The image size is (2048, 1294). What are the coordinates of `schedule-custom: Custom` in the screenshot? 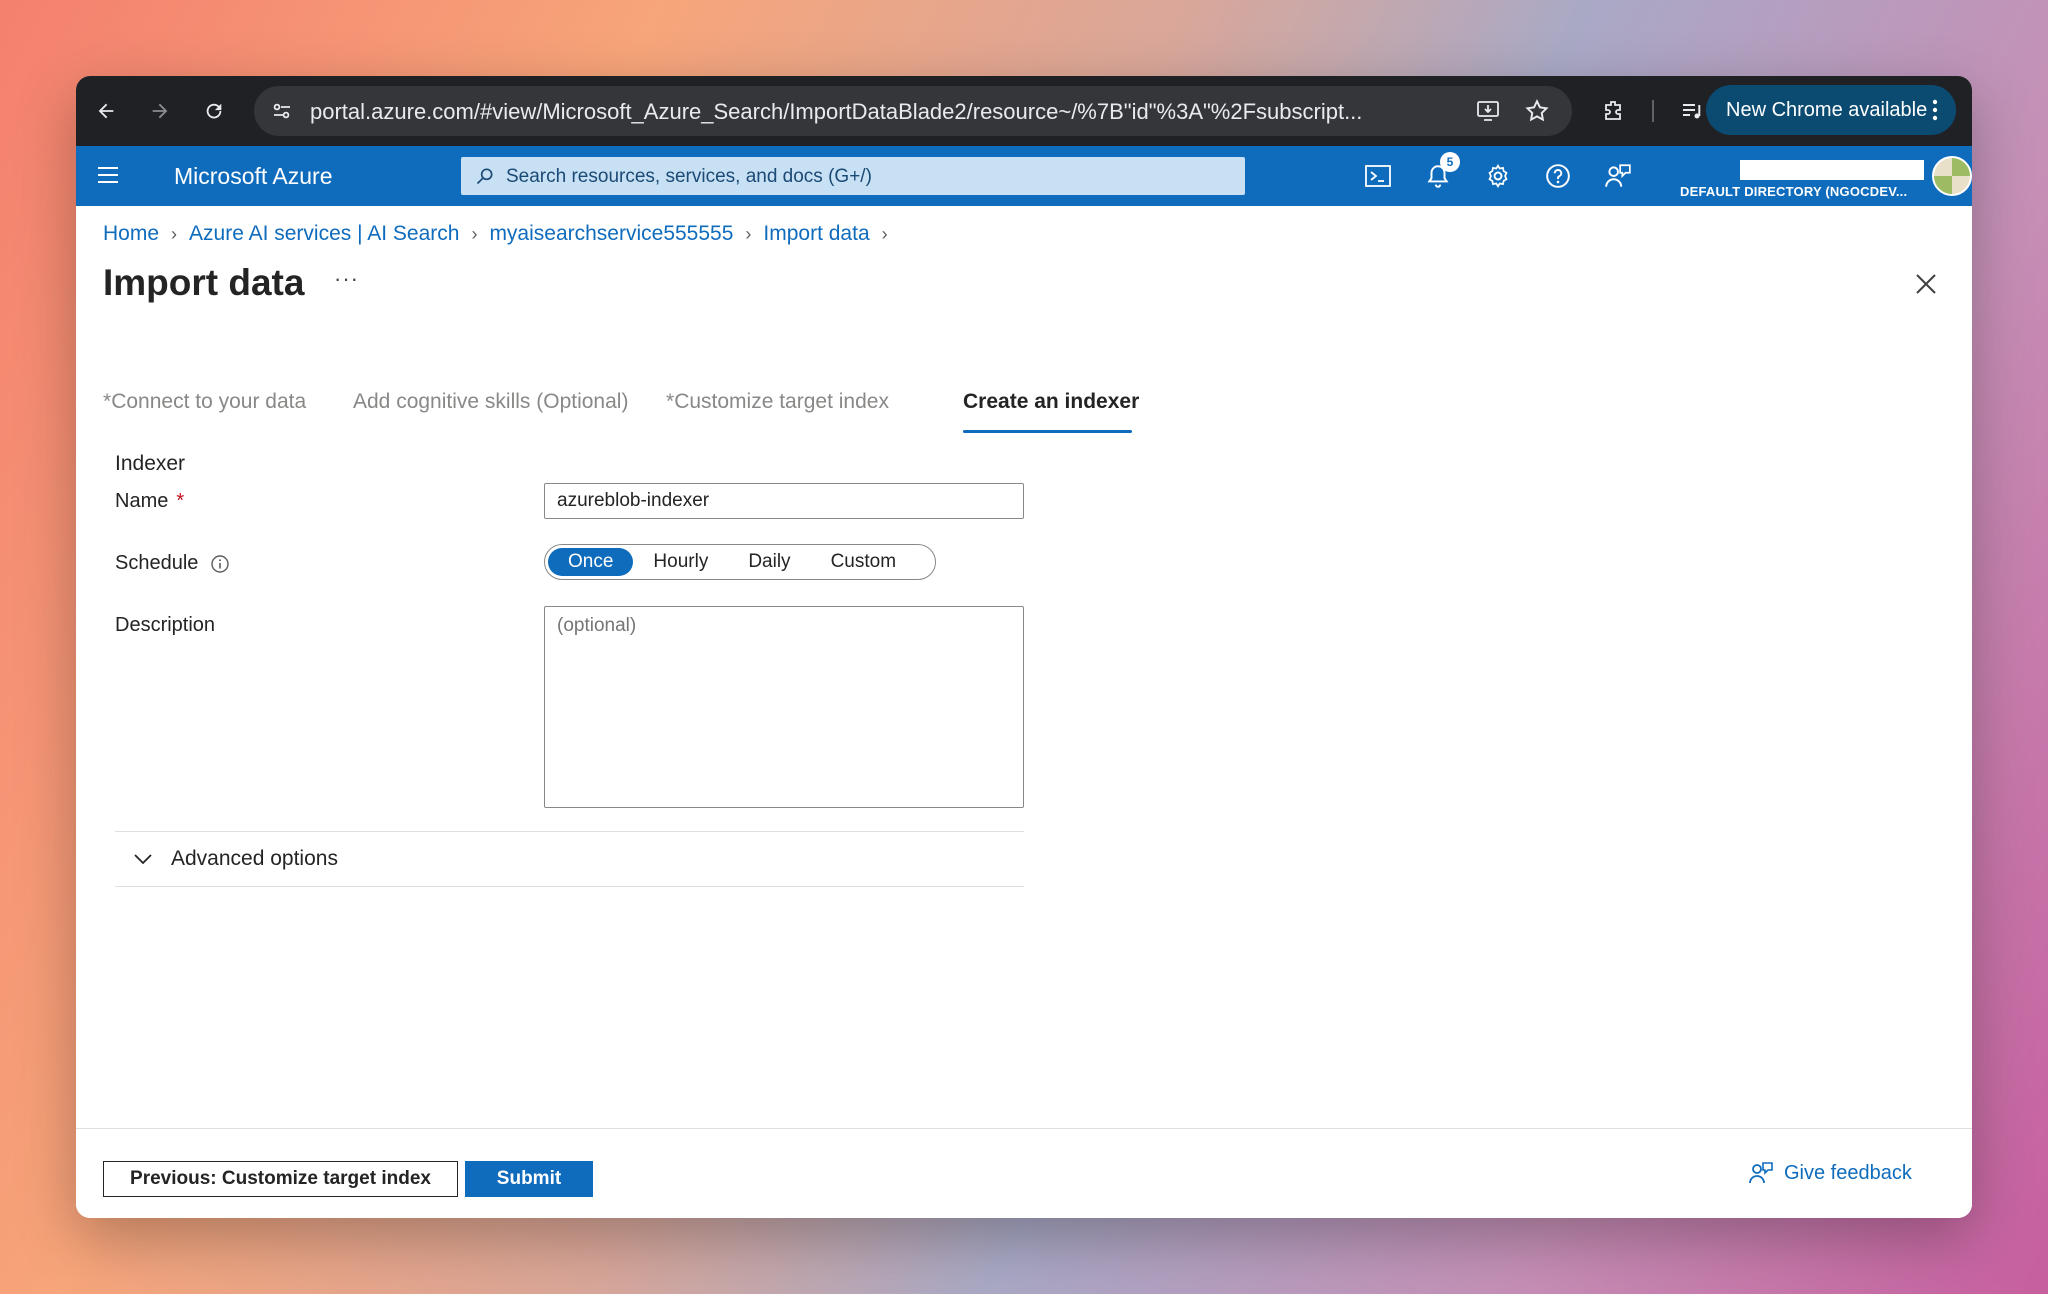 It's located at (863, 562).